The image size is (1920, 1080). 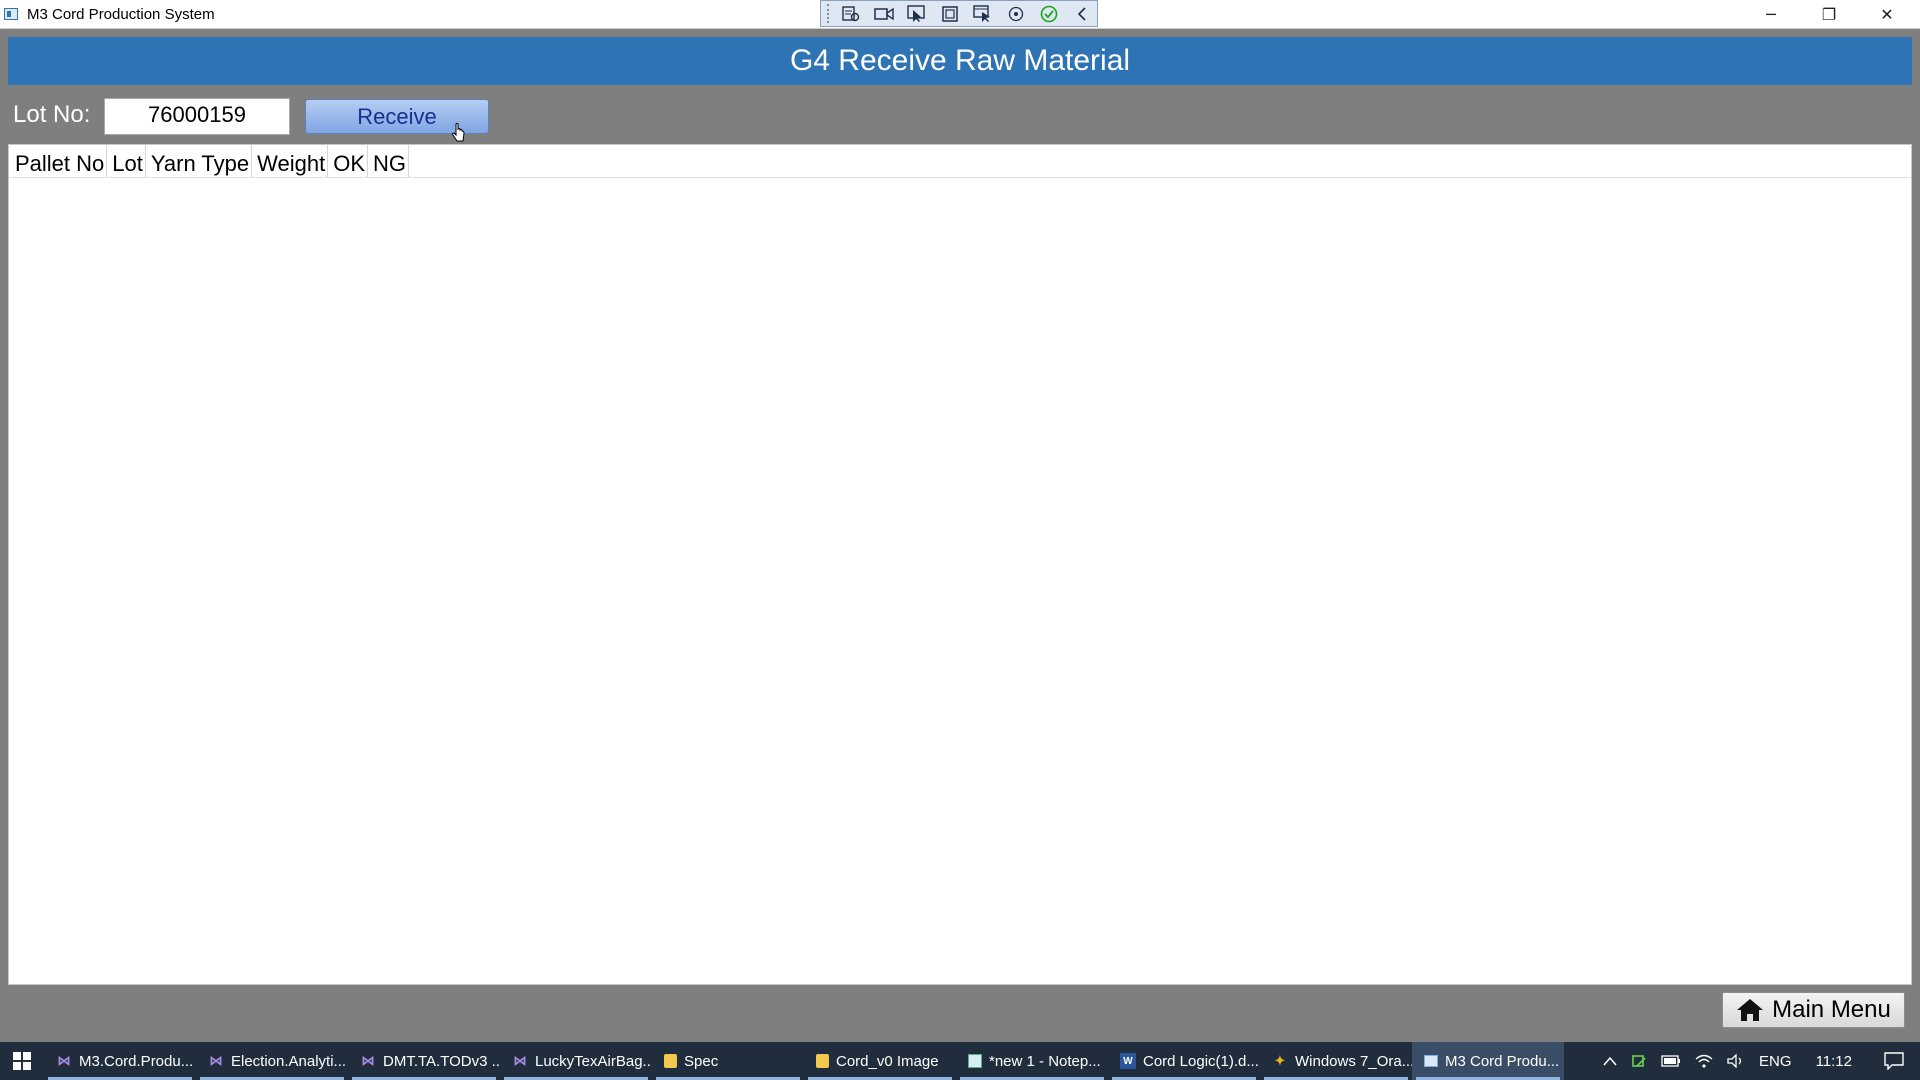 What do you see at coordinates (917, 14) in the screenshot?
I see `select-region-icon` at bounding box center [917, 14].